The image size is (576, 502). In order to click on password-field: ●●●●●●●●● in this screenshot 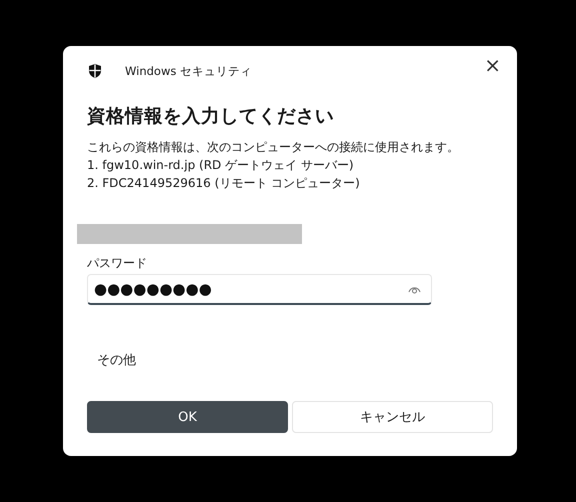, I will do `click(259, 289)`.